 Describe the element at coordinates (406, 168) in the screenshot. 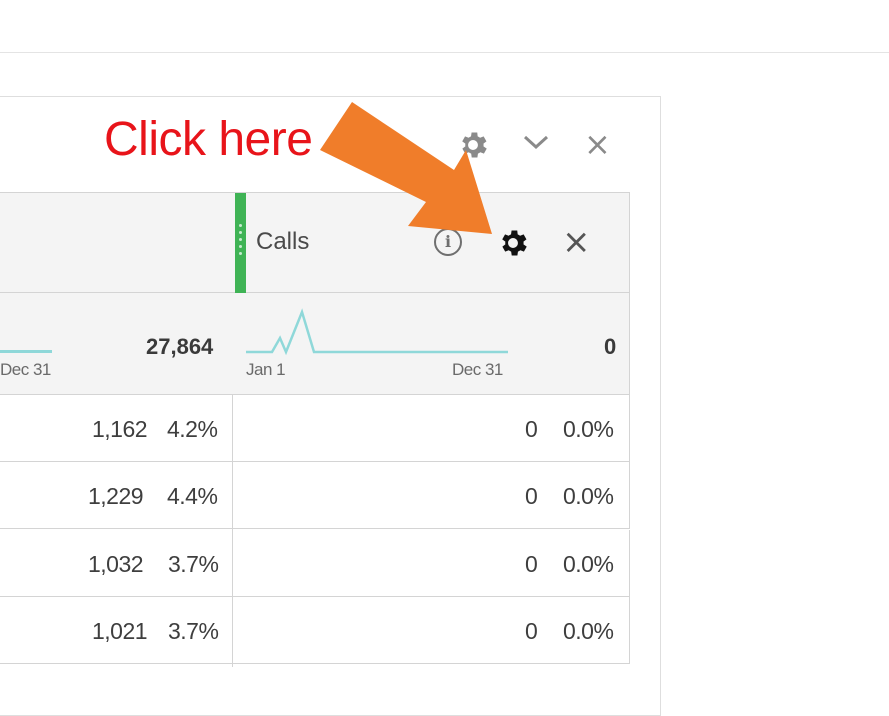

I see `annotation-arrow` at that location.